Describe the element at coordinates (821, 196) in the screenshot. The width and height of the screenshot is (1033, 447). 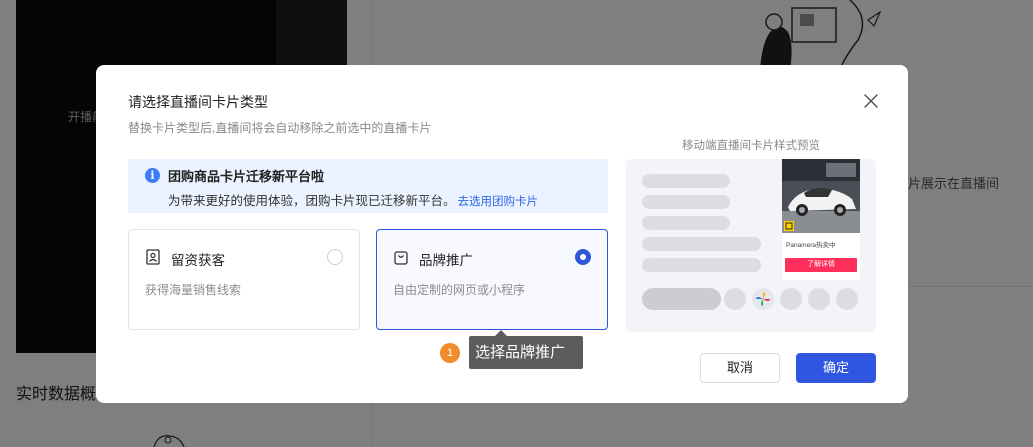
I see `car-image` at that location.